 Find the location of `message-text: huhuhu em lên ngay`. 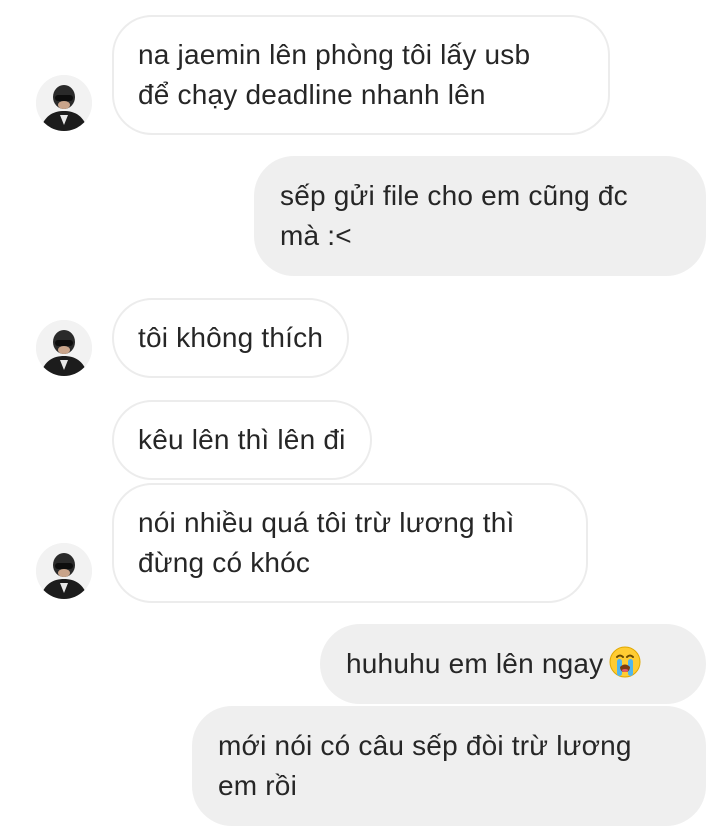

message-text: huhuhu em lên ngay is located at coordinates (475, 663).